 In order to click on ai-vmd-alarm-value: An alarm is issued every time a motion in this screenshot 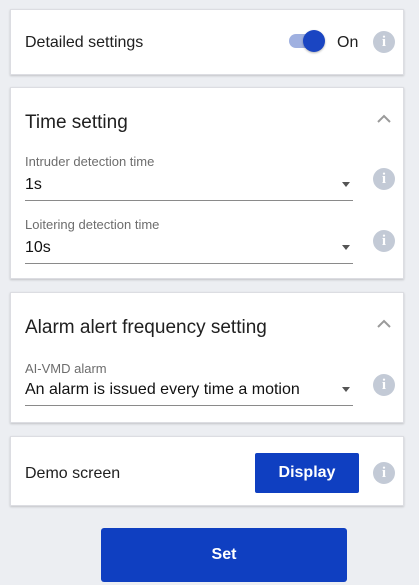, I will do `click(162, 389)`.